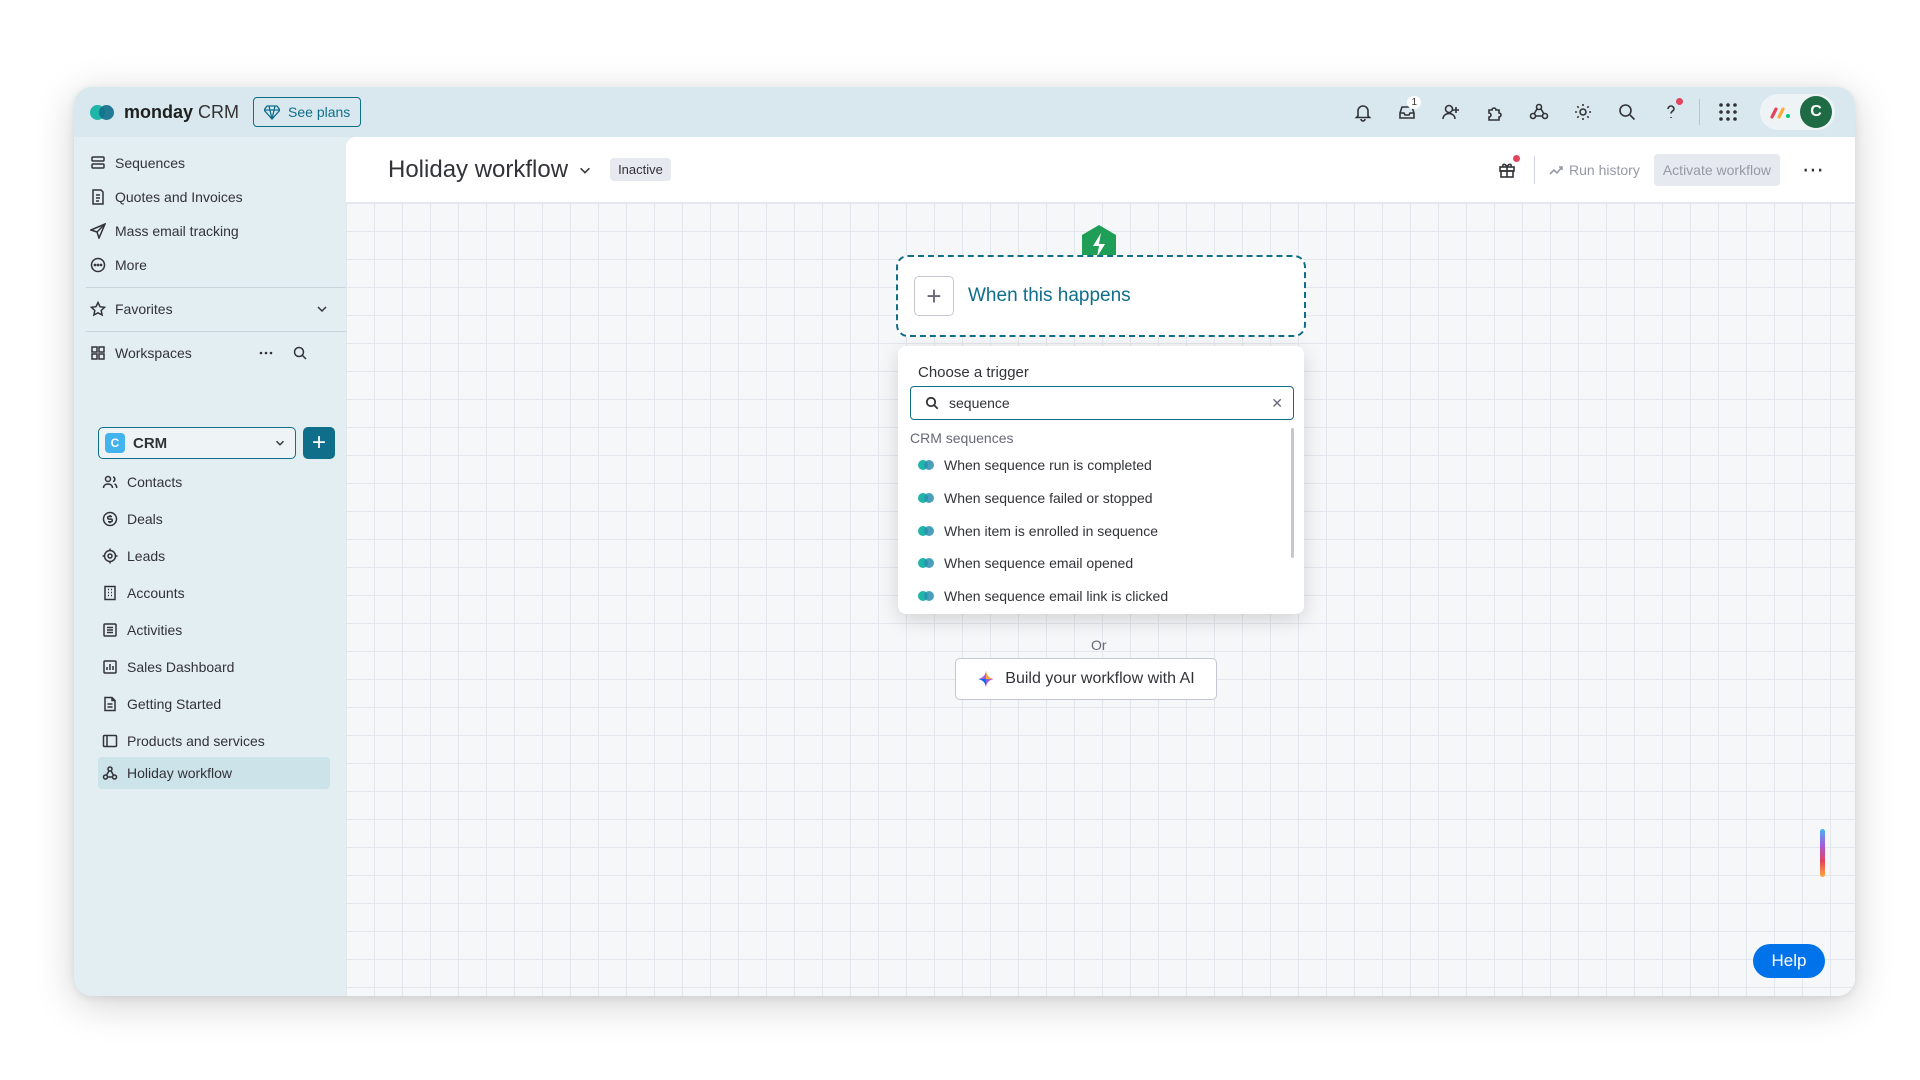 The width and height of the screenshot is (1920, 1080). I want to click on chevron-down-icon, so click(585, 170).